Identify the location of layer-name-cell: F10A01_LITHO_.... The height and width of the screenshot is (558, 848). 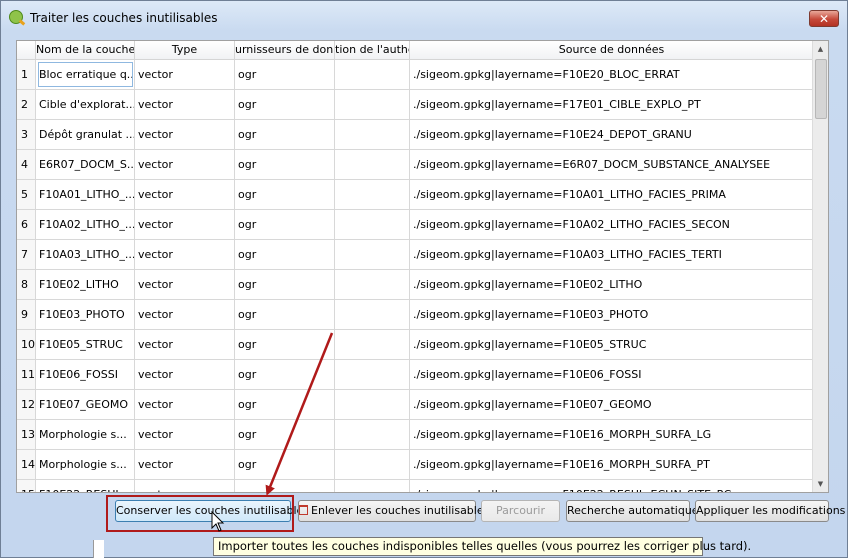
(85, 194).